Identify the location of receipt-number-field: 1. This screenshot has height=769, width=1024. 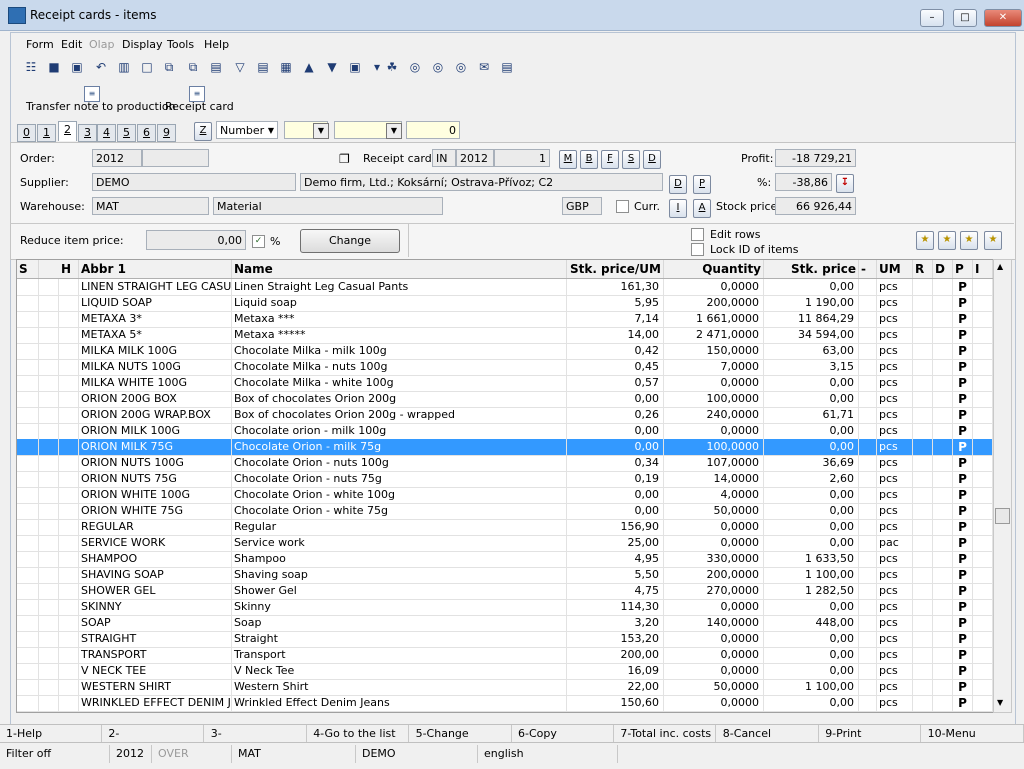
(522, 158).